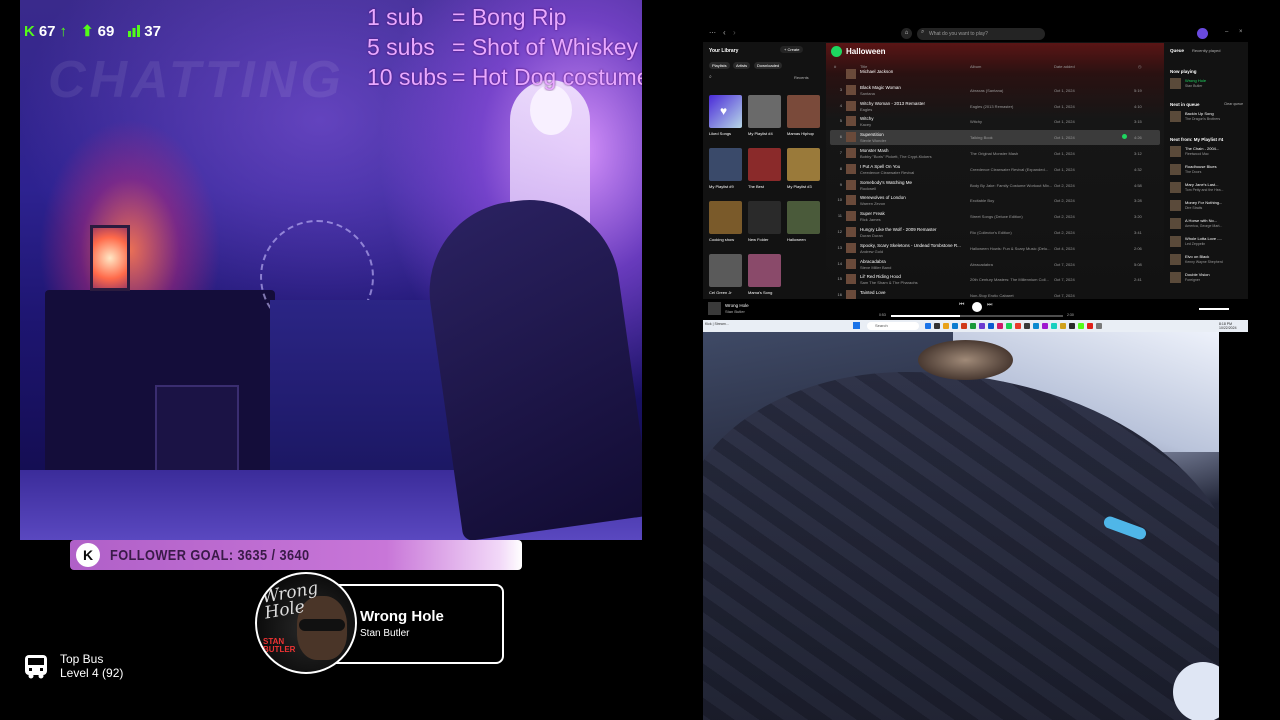  What do you see at coordinates (1197, 256) in the screenshot?
I see `queue-title: Elvo on Black` at bounding box center [1197, 256].